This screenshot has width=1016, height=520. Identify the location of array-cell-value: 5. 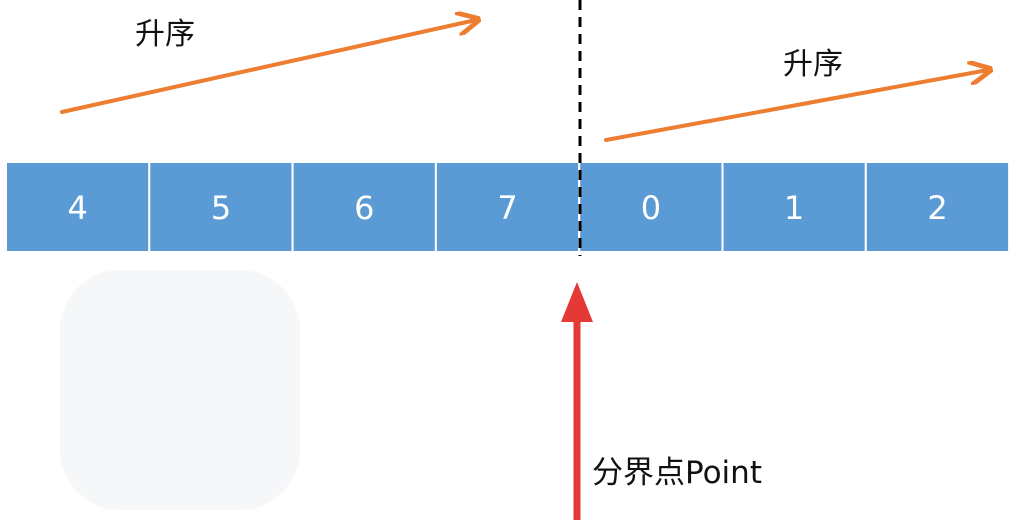
(221, 208).